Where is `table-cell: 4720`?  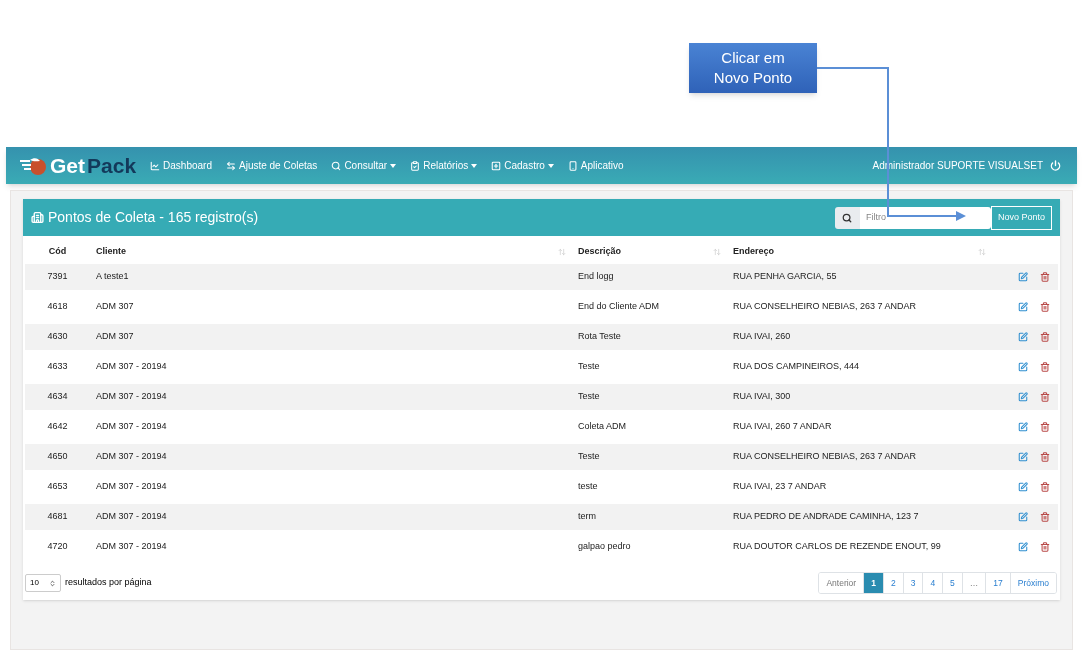
table-cell: 4720 is located at coordinates (57, 547).